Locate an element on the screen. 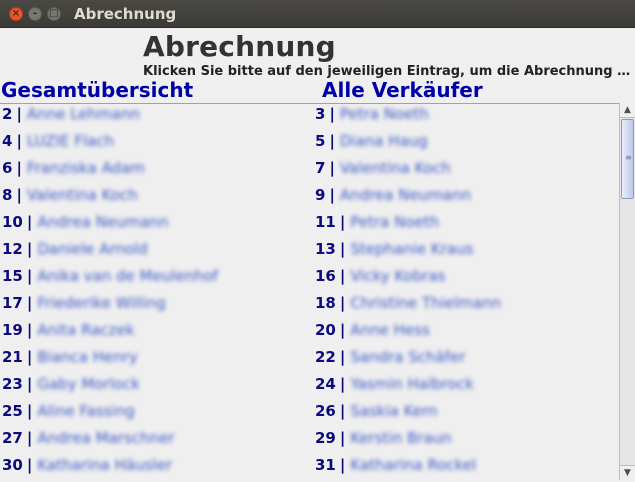  entry-name: Kerstin Braun is located at coordinates (400, 438).